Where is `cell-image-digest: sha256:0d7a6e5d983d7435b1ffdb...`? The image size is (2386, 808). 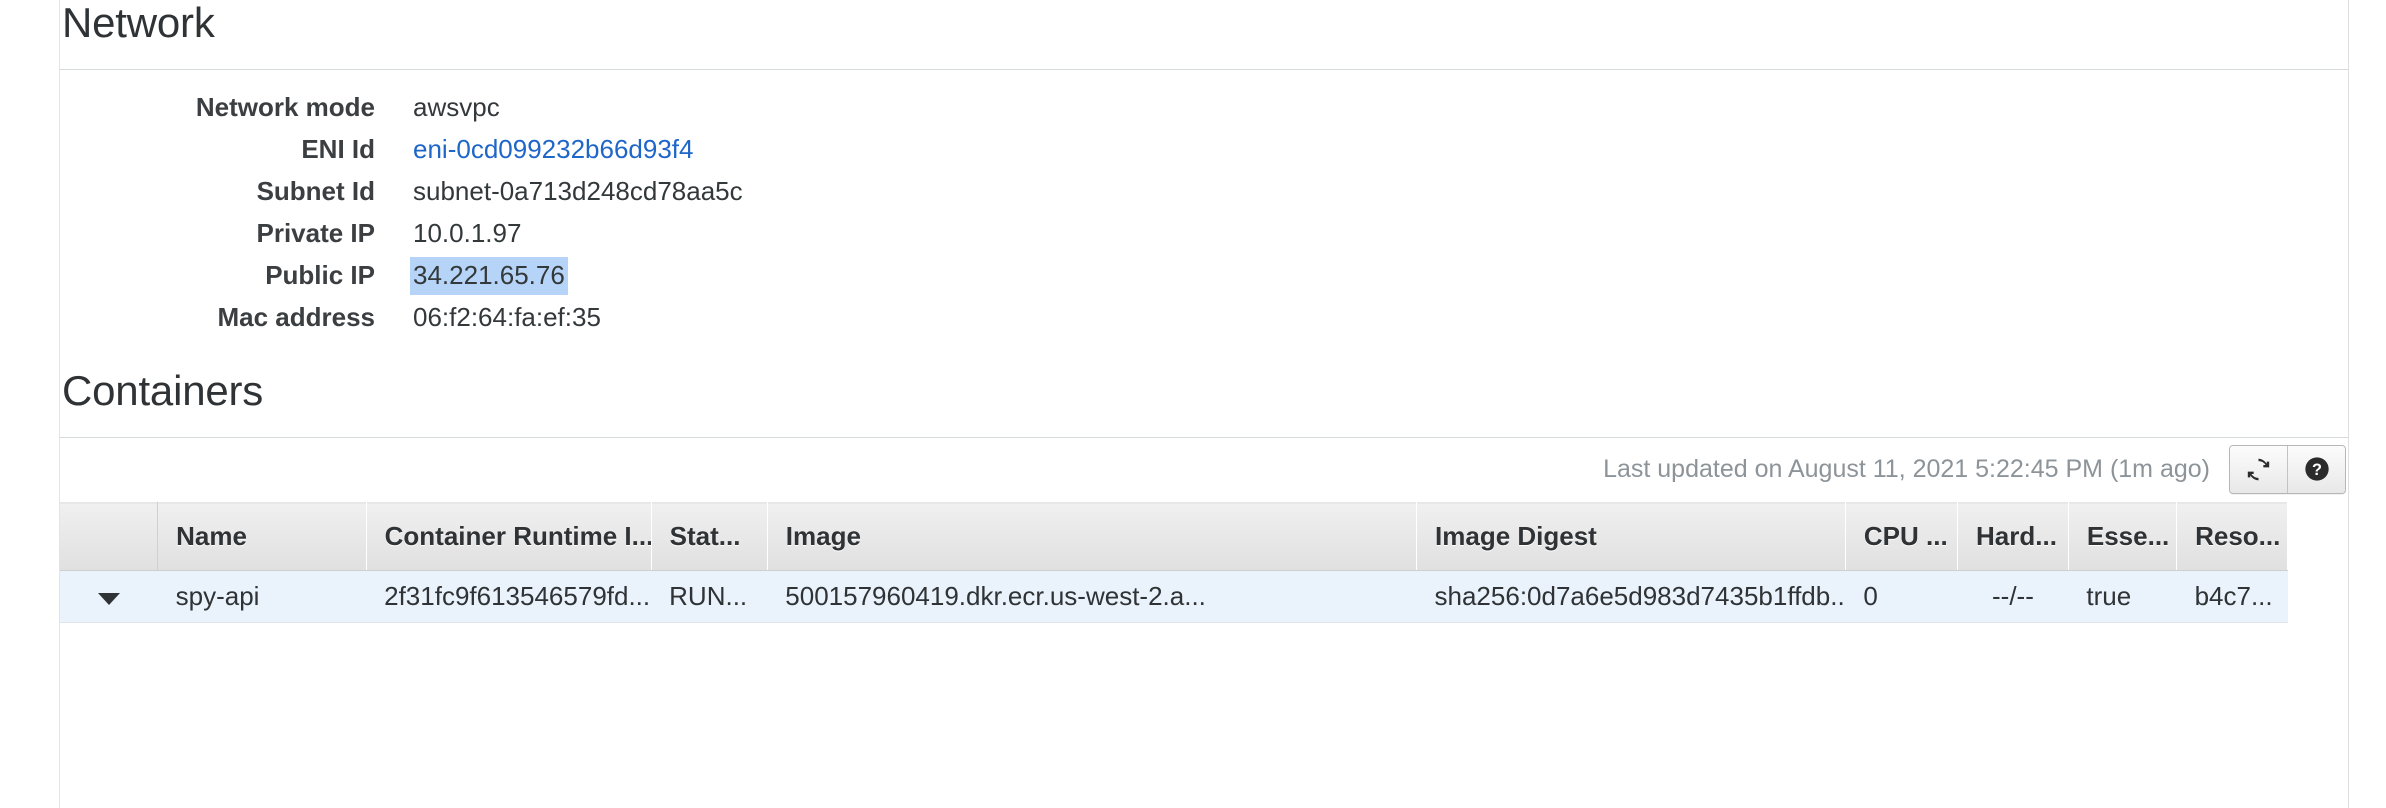 cell-image-digest: sha256:0d7a6e5d983d7435b1ffdb... is located at coordinates (1631, 596).